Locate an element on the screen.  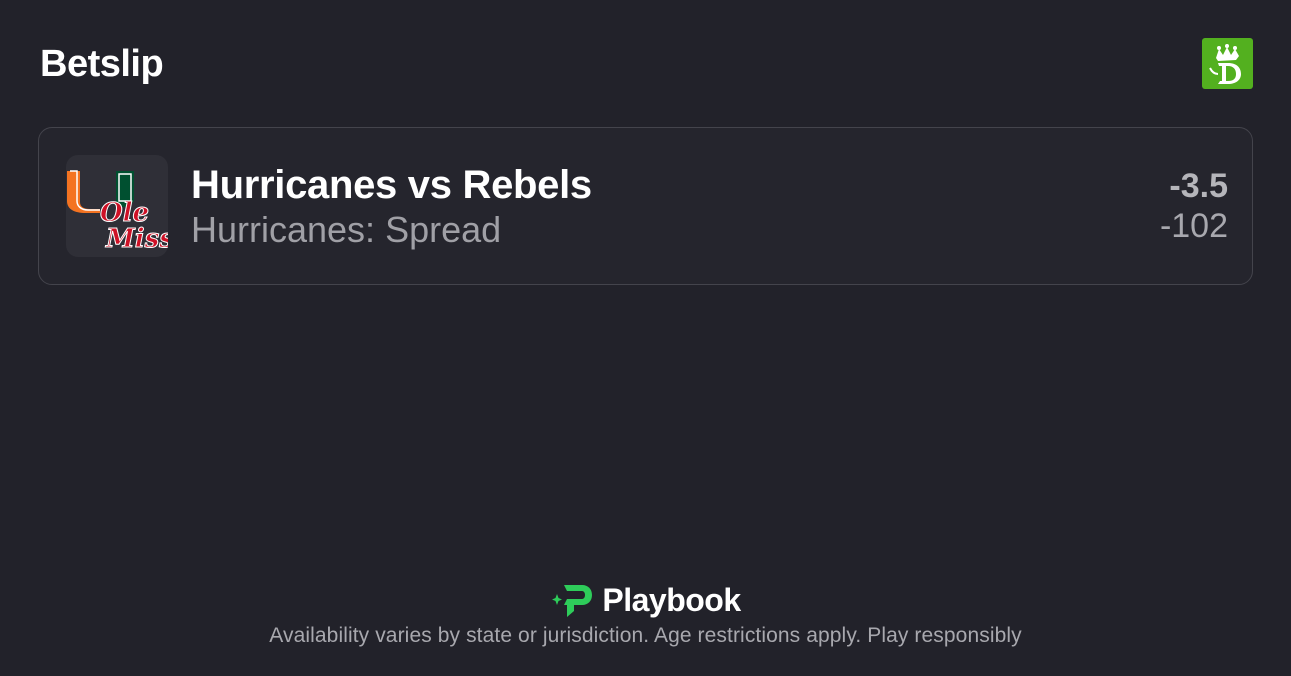
matchup-title: Hurricanes vs Rebels is located at coordinates (391, 185).